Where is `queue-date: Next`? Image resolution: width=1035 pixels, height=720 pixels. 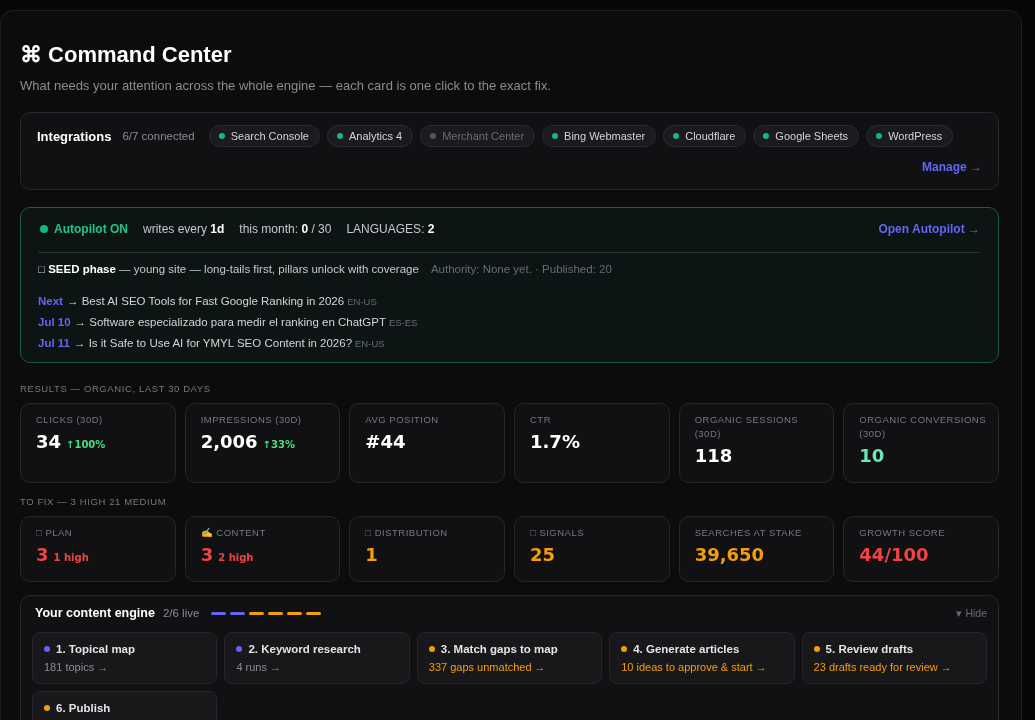 queue-date: Next is located at coordinates (50, 301).